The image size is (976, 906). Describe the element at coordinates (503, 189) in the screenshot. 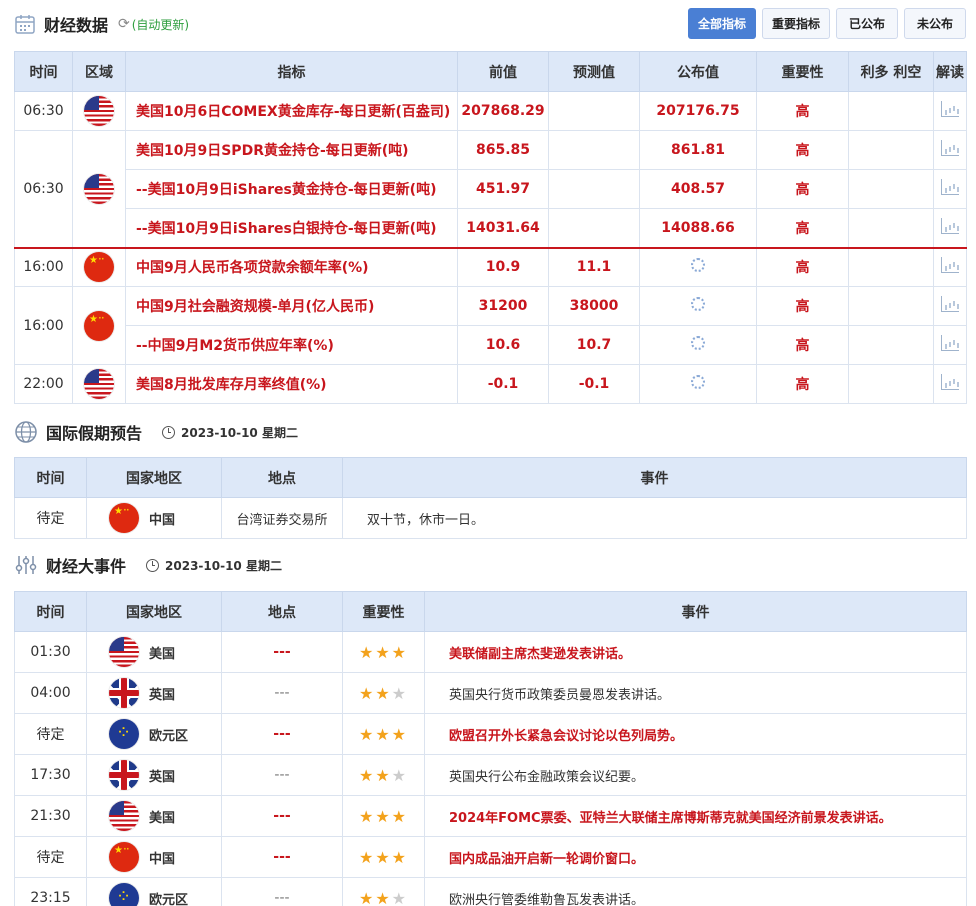

I see `prev-value: 451.97` at that location.